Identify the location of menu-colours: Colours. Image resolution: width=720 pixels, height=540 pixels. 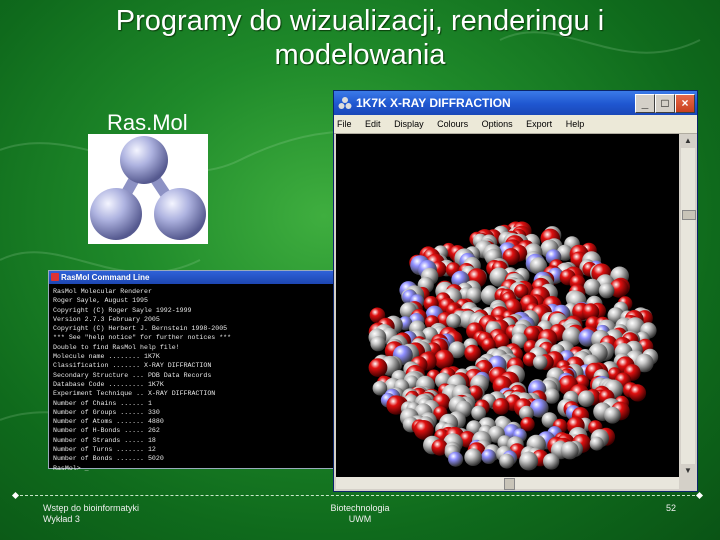
(452, 124).